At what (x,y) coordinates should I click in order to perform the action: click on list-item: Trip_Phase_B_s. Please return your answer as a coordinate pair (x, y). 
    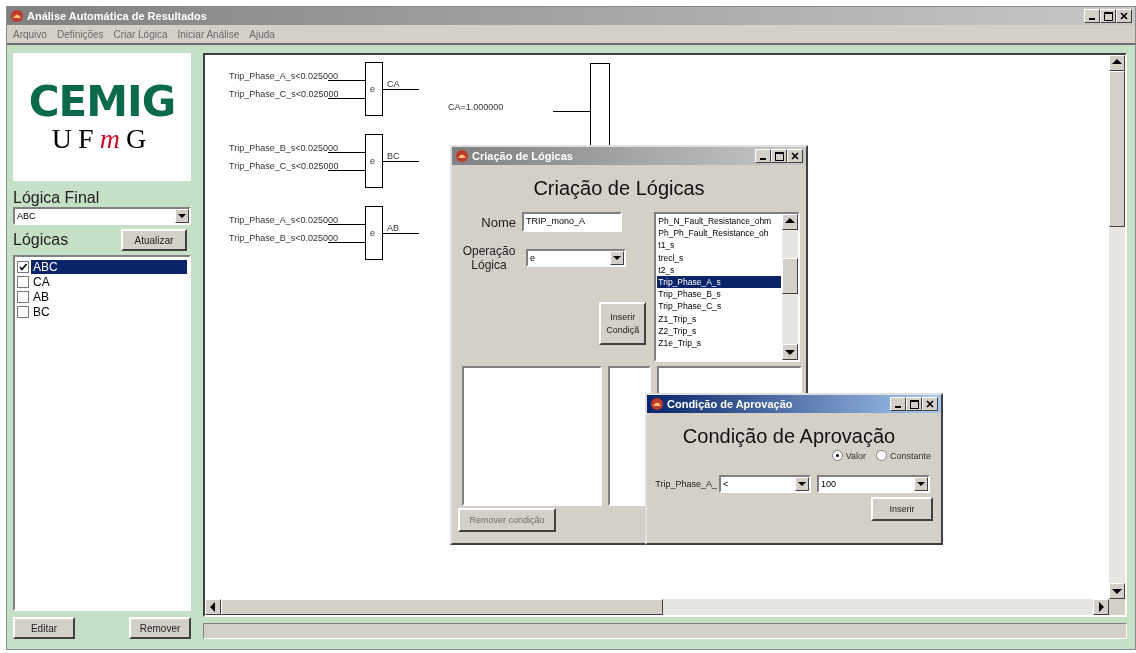
    Looking at the image, I should click on (719, 294).